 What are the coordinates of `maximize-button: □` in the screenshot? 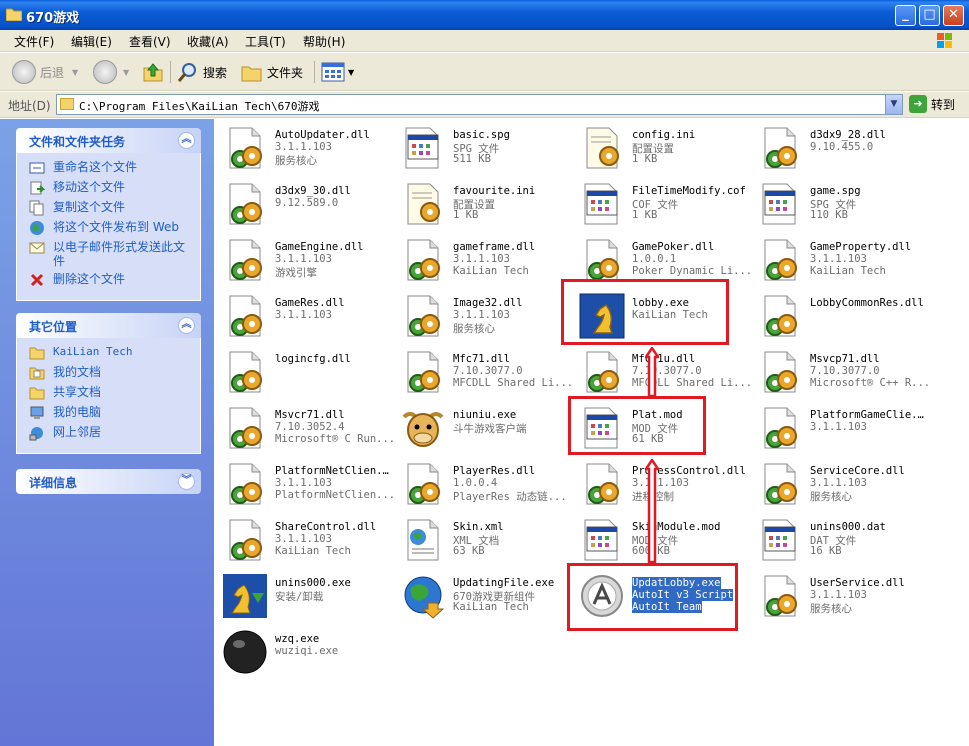 It's located at (929, 15).